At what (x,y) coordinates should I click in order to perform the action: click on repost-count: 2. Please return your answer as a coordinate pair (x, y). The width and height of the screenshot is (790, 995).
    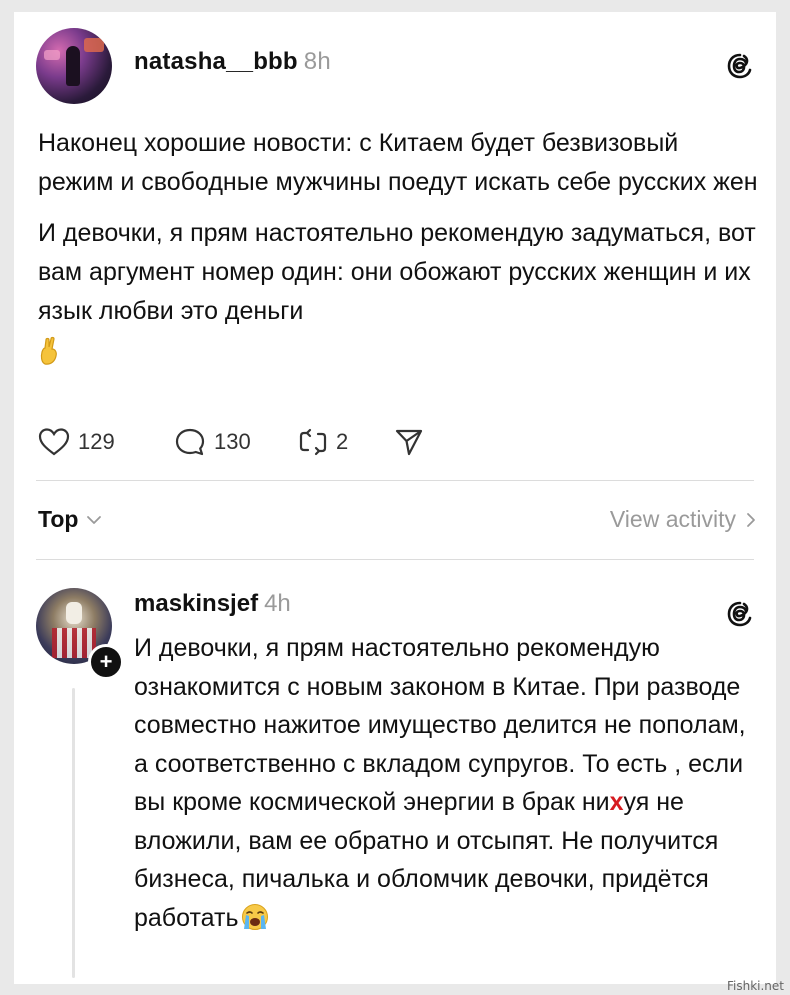
    Looking at the image, I should click on (342, 441).